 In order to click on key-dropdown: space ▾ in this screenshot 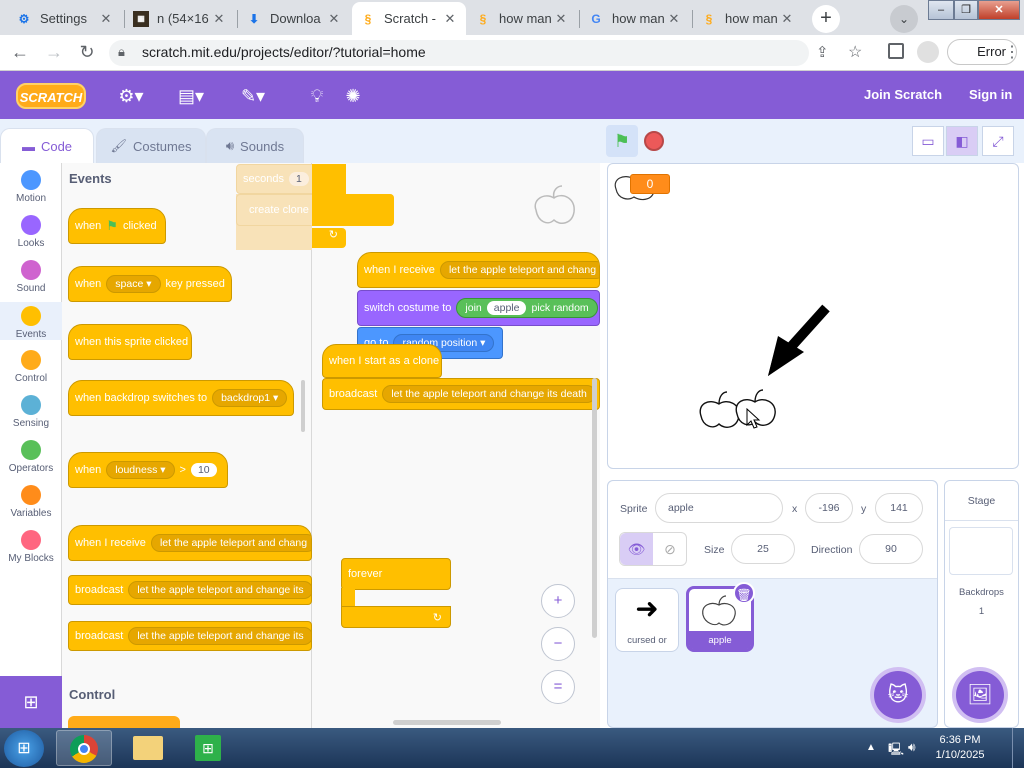, I will do `click(133, 284)`.